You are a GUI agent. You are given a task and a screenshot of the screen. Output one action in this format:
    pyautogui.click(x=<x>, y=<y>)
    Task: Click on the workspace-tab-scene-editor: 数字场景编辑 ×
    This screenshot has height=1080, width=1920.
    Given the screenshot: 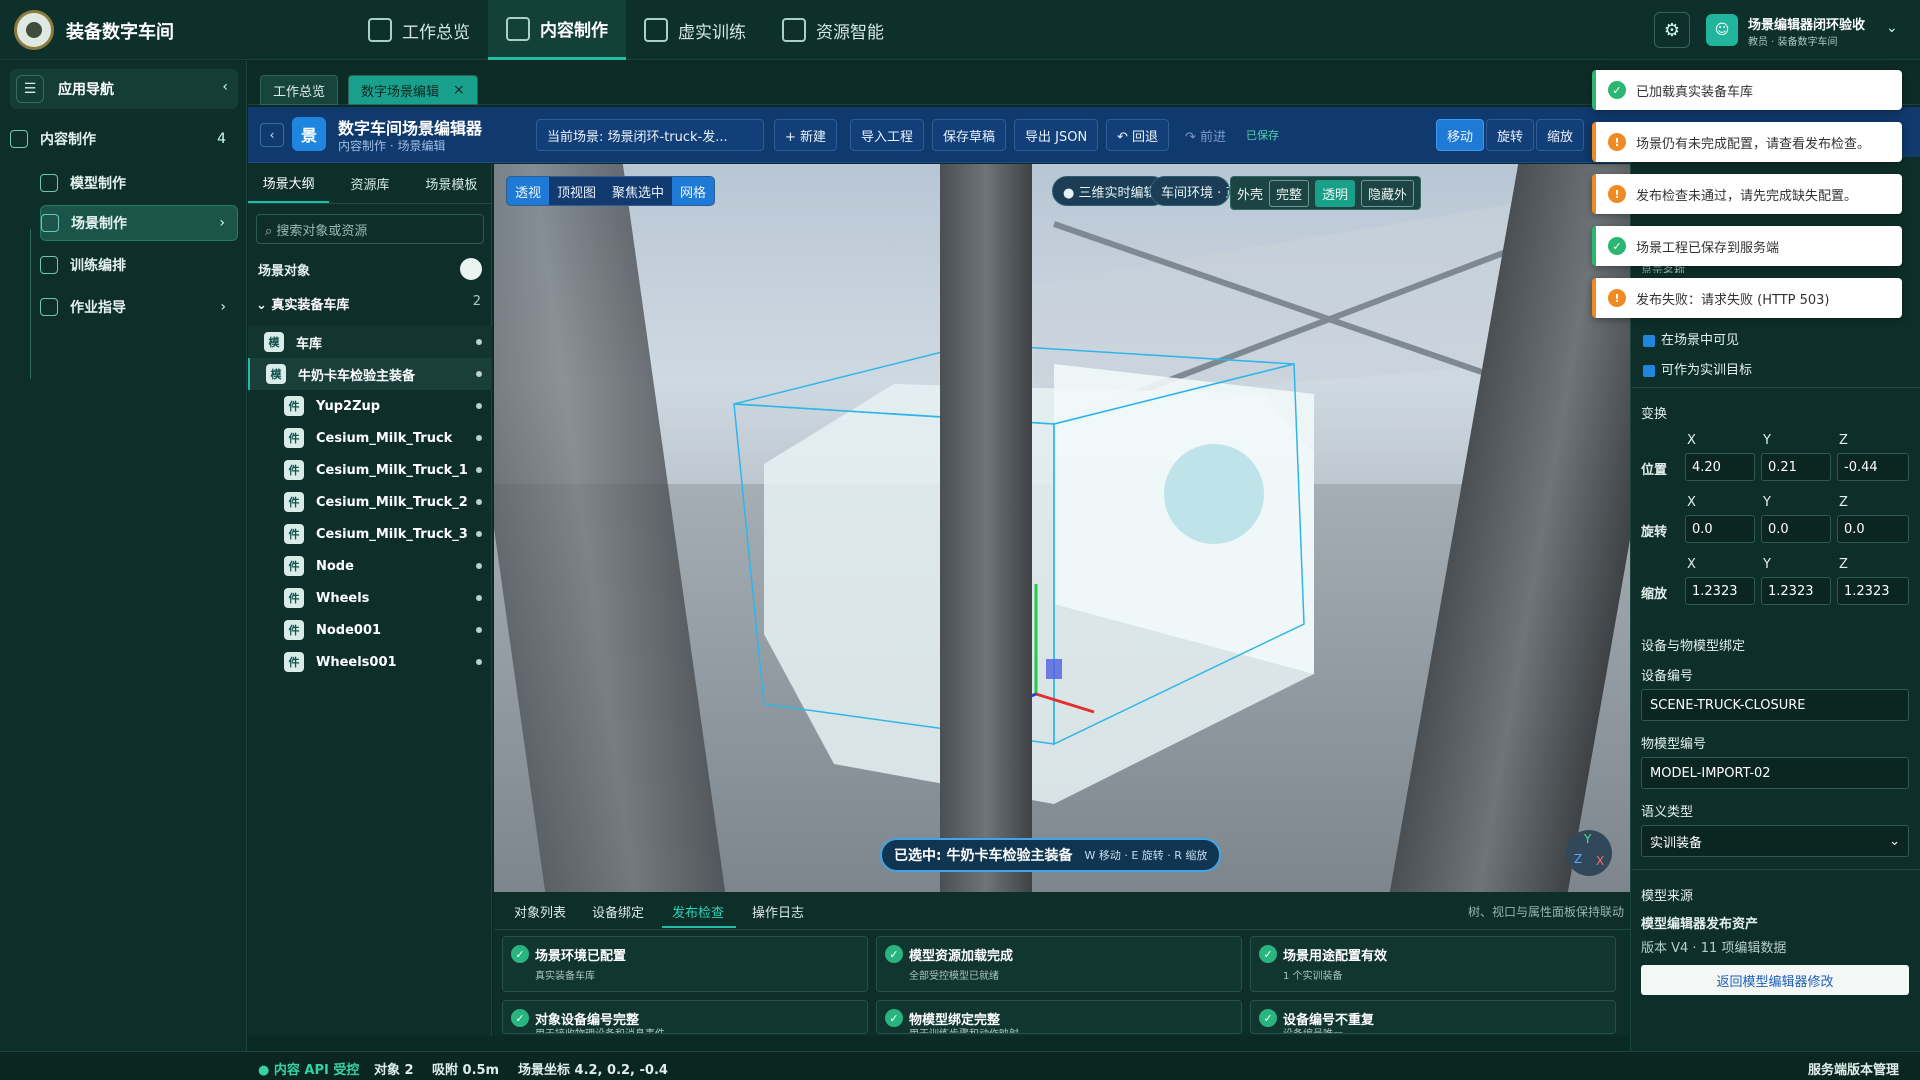 What is the action you would take?
    pyautogui.click(x=413, y=90)
    